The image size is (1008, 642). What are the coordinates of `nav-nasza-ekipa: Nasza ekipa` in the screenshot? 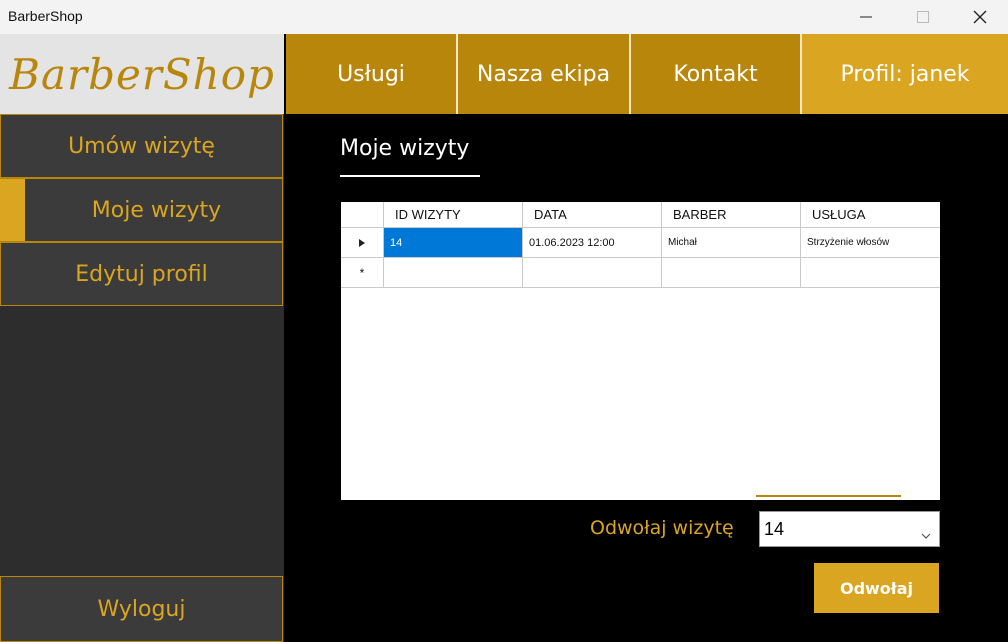 It's located at (543, 74).